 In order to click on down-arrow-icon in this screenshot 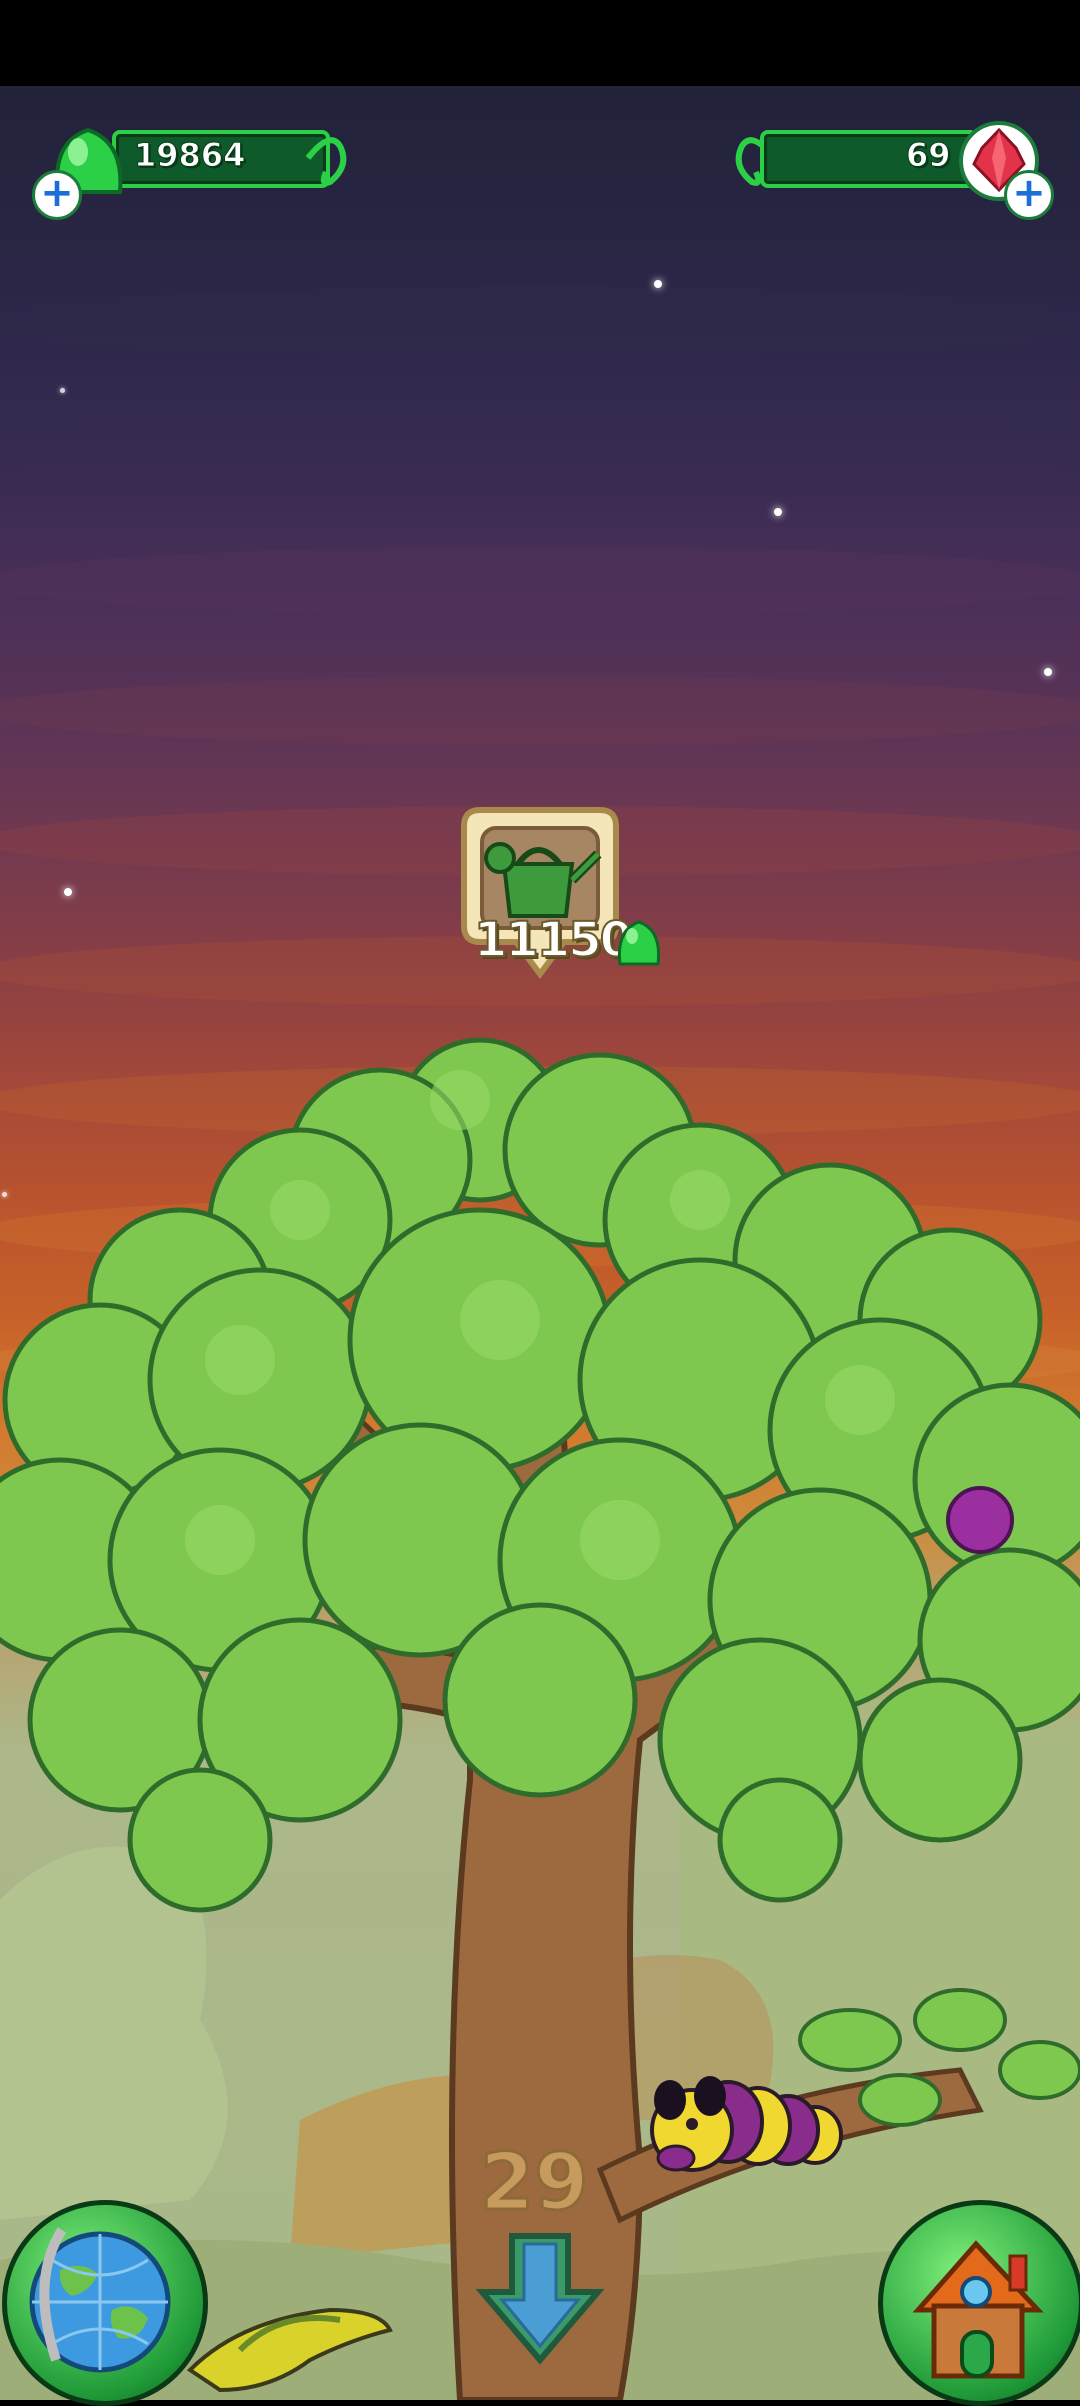, I will do `click(540, 2299)`.